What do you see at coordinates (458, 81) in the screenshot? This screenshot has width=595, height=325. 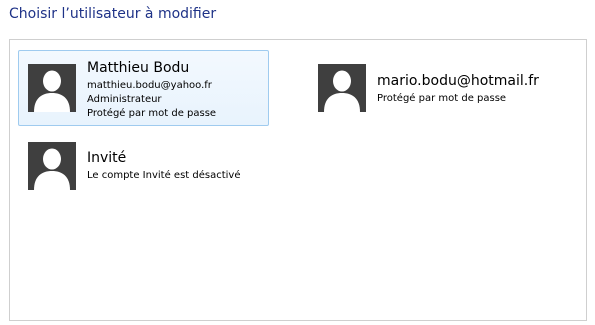 I see `account-name: mario.bodu@hotmail.fr` at bounding box center [458, 81].